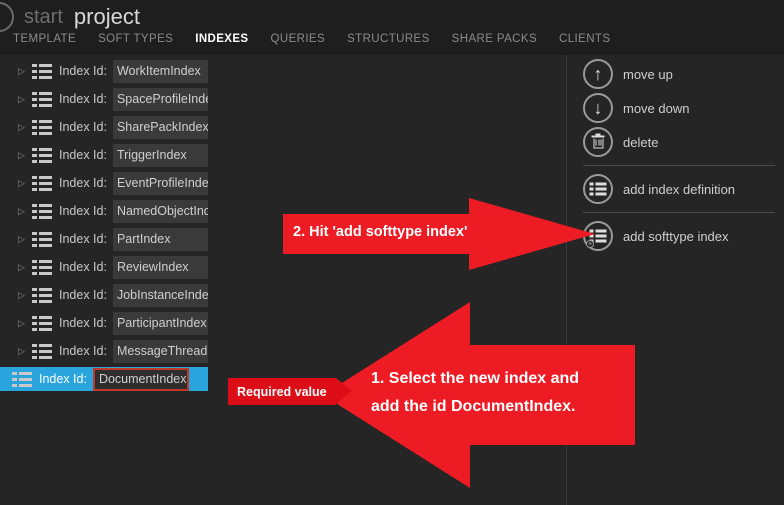  I want to click on move-up-button: ↑ move up, so click(683, 74).